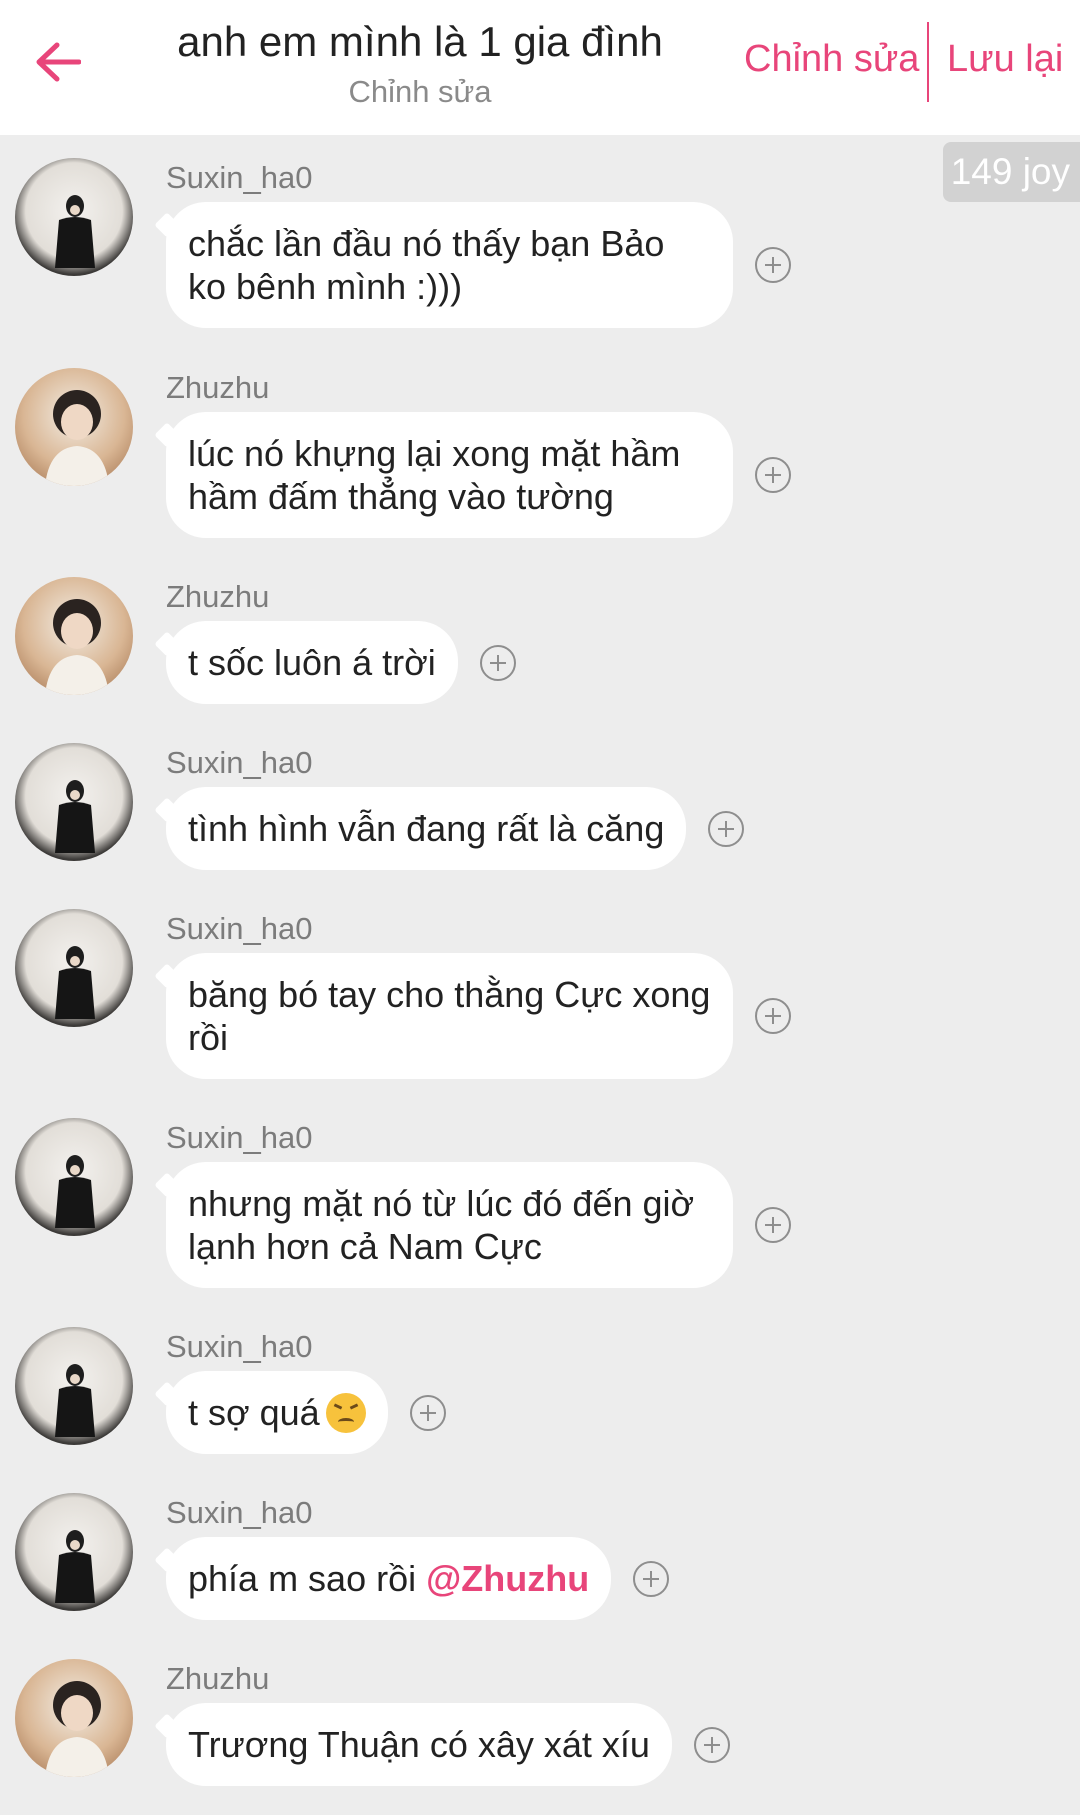  I want to click on message-bubble: t sốc luôn á trời, so click(312, 662).